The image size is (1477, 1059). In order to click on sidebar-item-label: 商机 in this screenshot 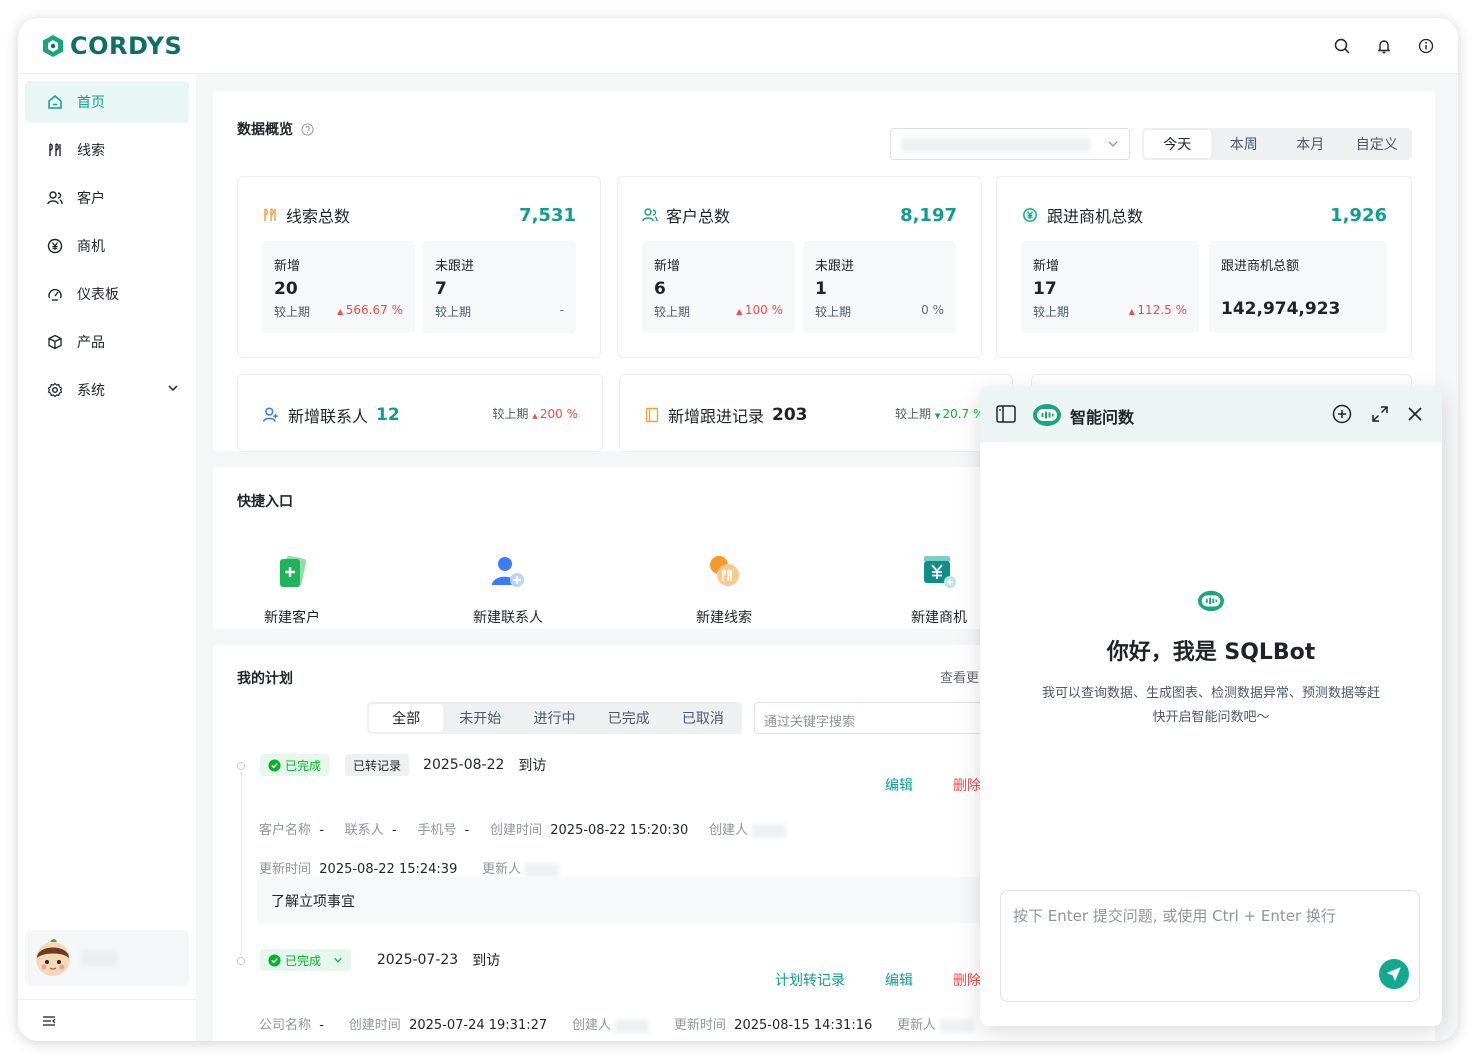, I will do `click(91, 247)`.